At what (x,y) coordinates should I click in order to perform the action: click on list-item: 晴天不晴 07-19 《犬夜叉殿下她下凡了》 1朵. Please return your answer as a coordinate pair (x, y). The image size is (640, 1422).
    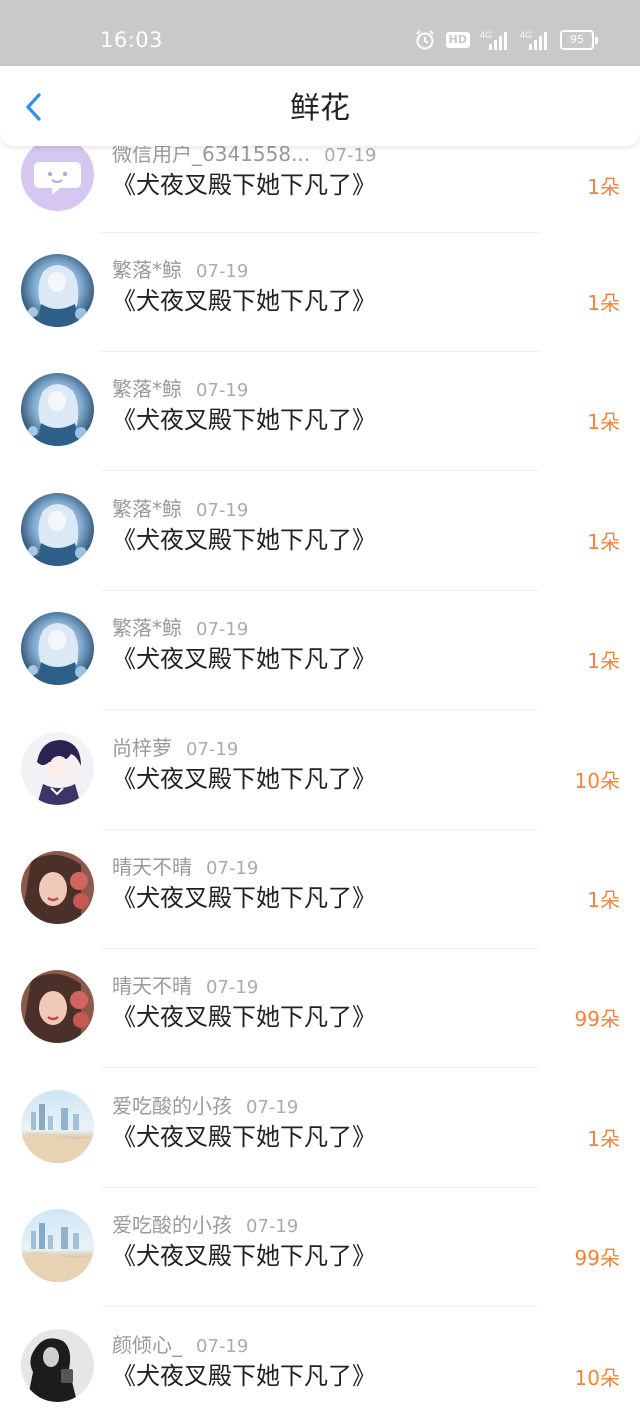
    Looking at the image, I should click on (320, 910).